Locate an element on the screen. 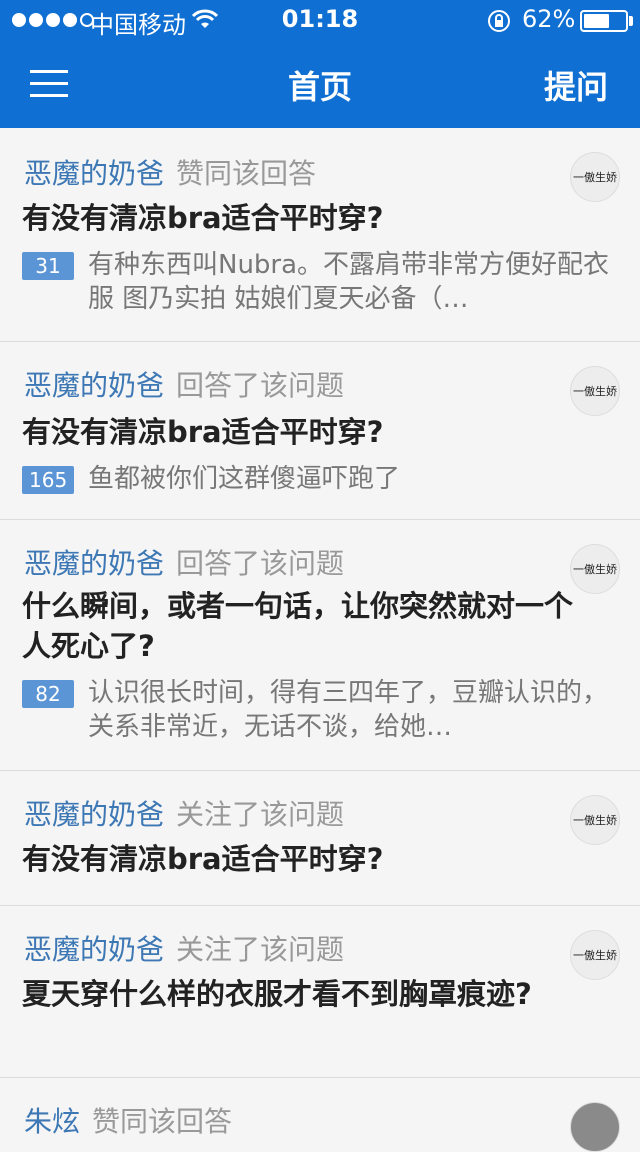 This screenshot has width=640, height=1152. feed-item-meta: 朱炫 赞同该回答 is located at coordinates (128, 1120).